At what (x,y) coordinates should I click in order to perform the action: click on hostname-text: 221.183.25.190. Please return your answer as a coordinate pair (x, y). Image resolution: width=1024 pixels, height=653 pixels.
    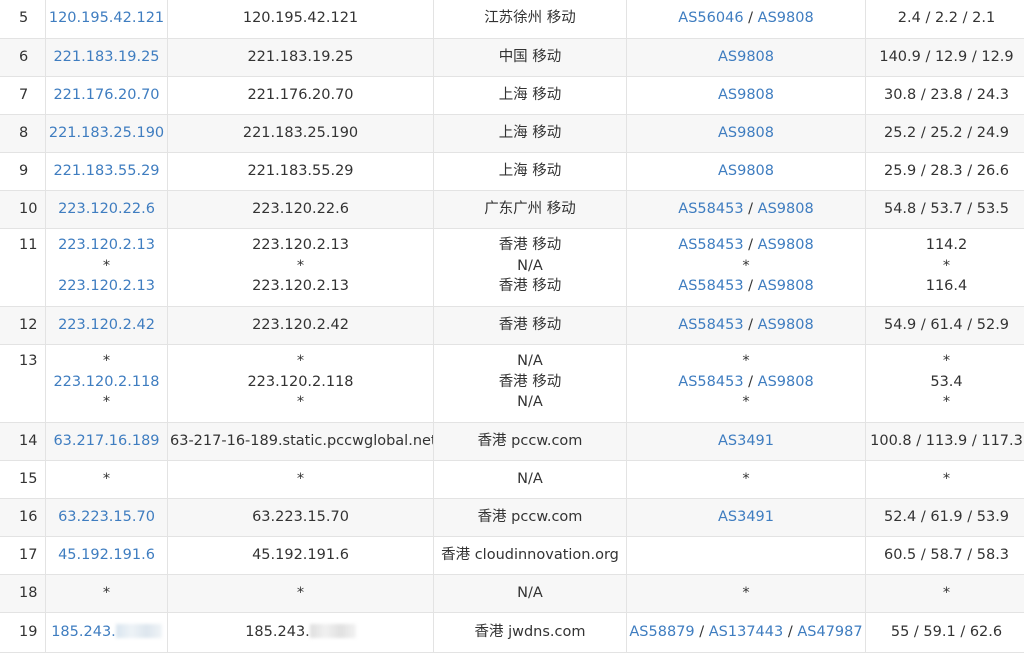
    Looking at the image, I should click on (300, 133).